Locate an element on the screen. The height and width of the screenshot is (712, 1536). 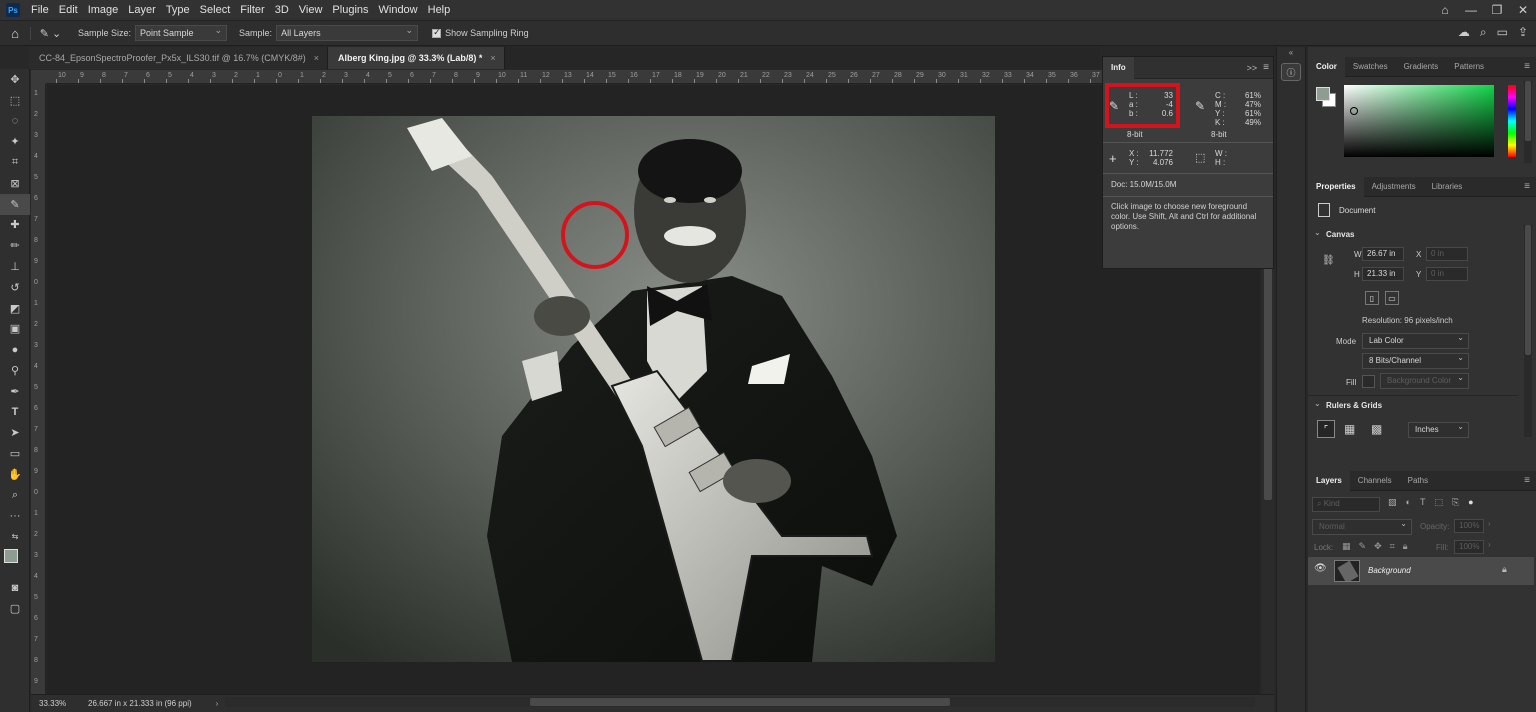
lock-artboard-icon: ⌗ is located at coordinates (1392, 546).